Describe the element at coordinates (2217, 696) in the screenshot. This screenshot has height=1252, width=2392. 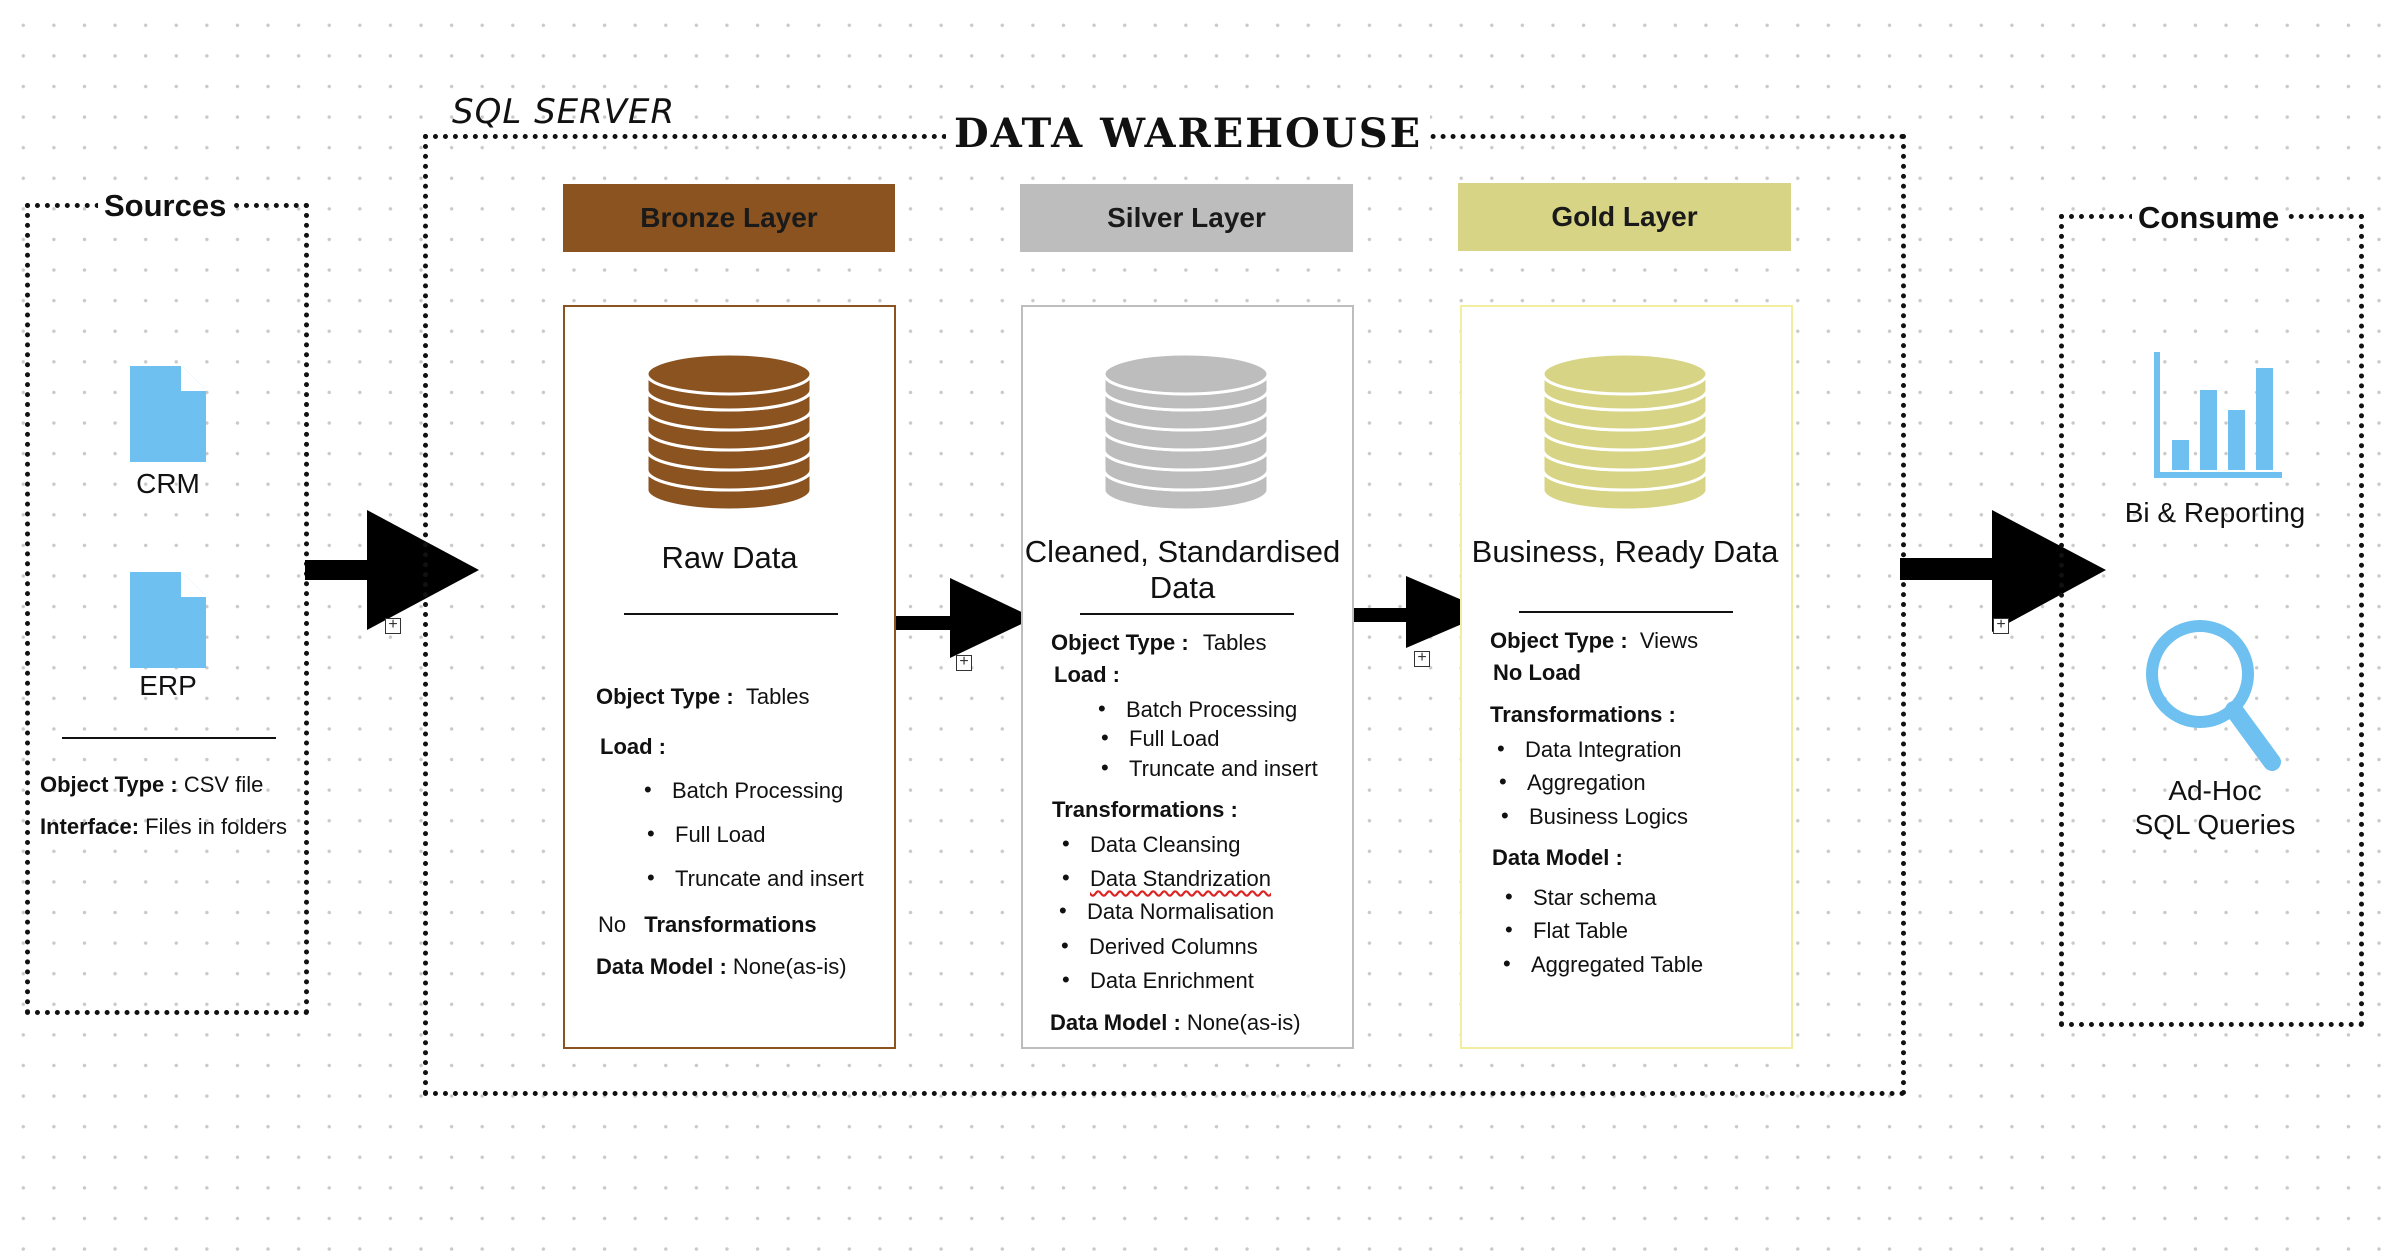
I see `magnifier-icon` at that location.